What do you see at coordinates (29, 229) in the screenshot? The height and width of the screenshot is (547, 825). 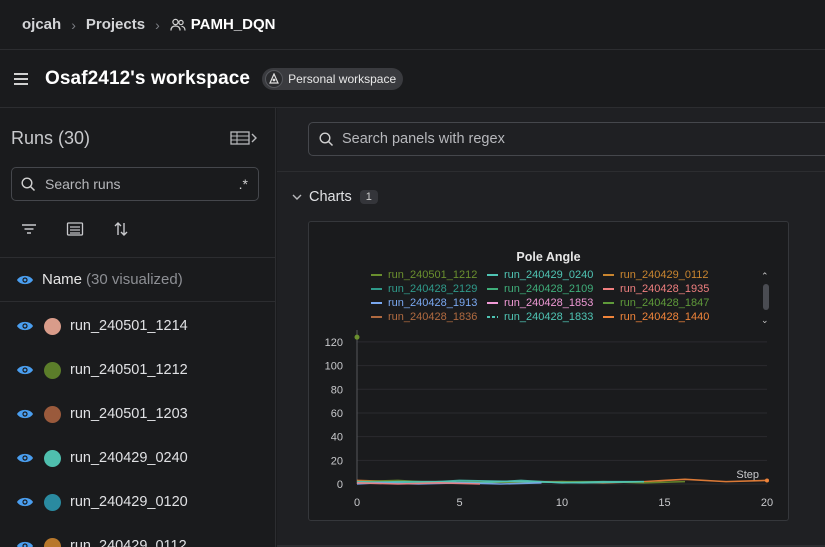 I see `filter-icon` at bounding box center [29, 229].